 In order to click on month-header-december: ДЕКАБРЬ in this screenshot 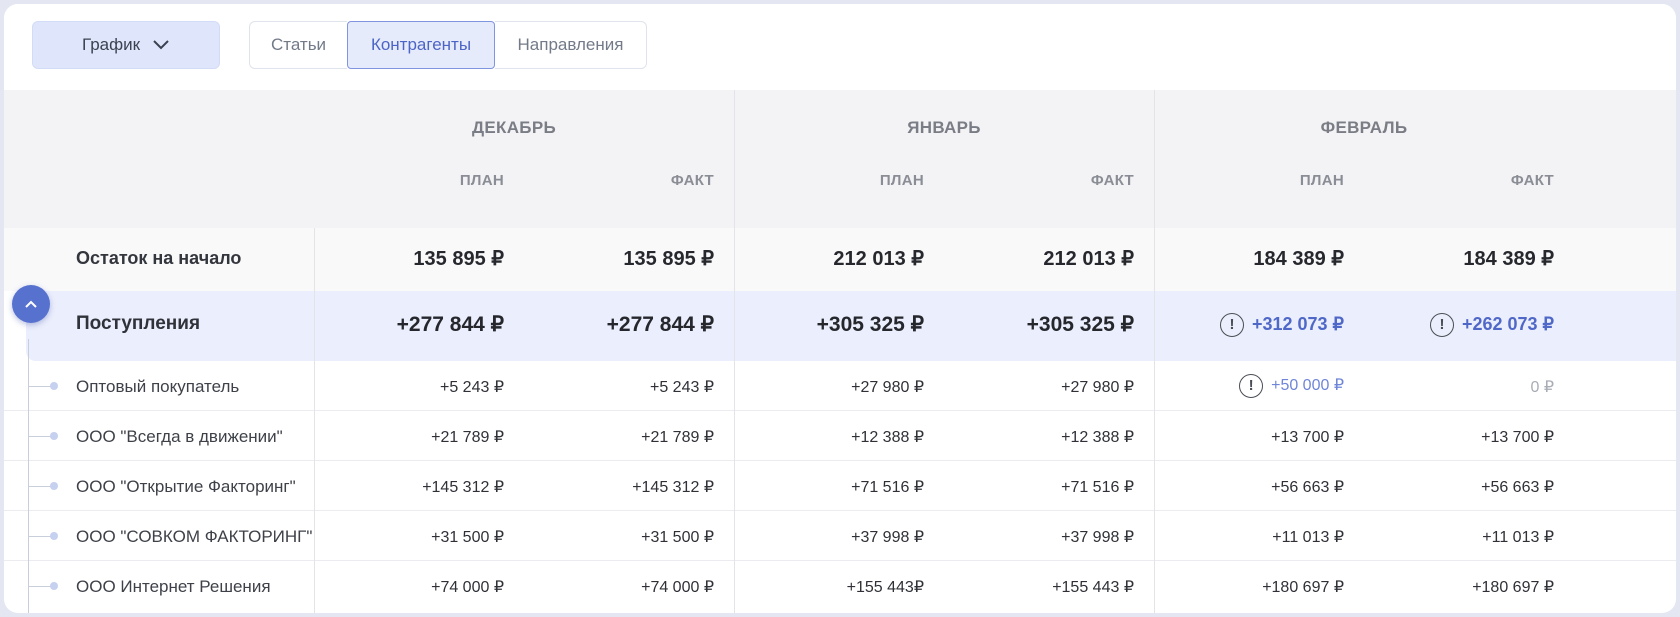, I will do `click(514, 127)`.